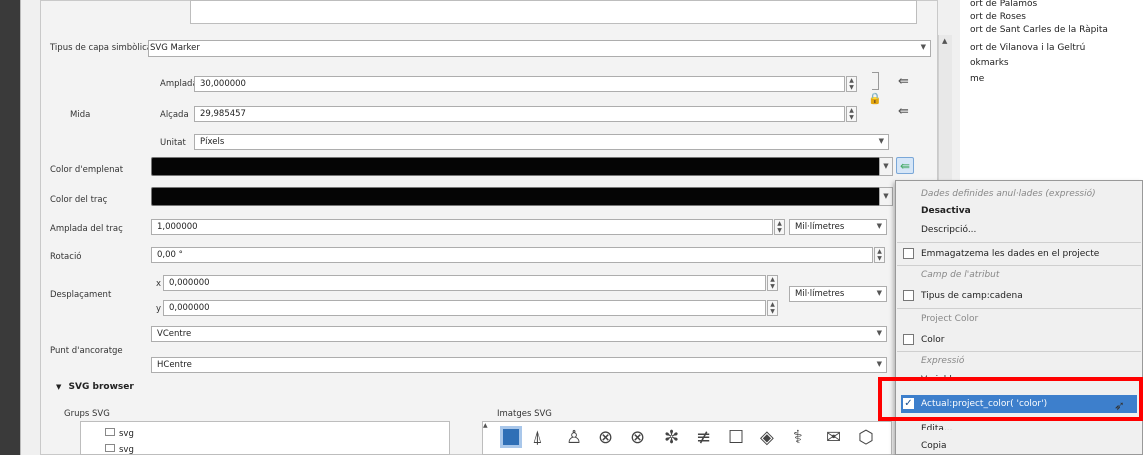  What do you see at coordinates (519, 365) in the screenshot?
I see `anchor-horizontal-select: HCentre ▼` at bounding box center [519, 365].